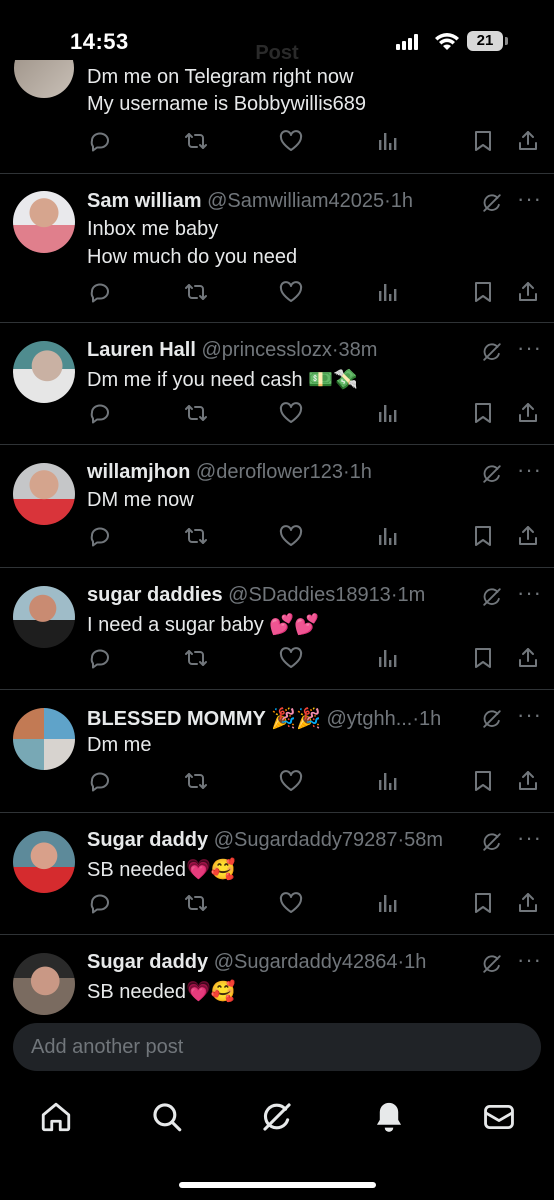 This screenshot has height=1200, width=554. I want to click on author-handle: @SDaddies18913, so click(309, 595).